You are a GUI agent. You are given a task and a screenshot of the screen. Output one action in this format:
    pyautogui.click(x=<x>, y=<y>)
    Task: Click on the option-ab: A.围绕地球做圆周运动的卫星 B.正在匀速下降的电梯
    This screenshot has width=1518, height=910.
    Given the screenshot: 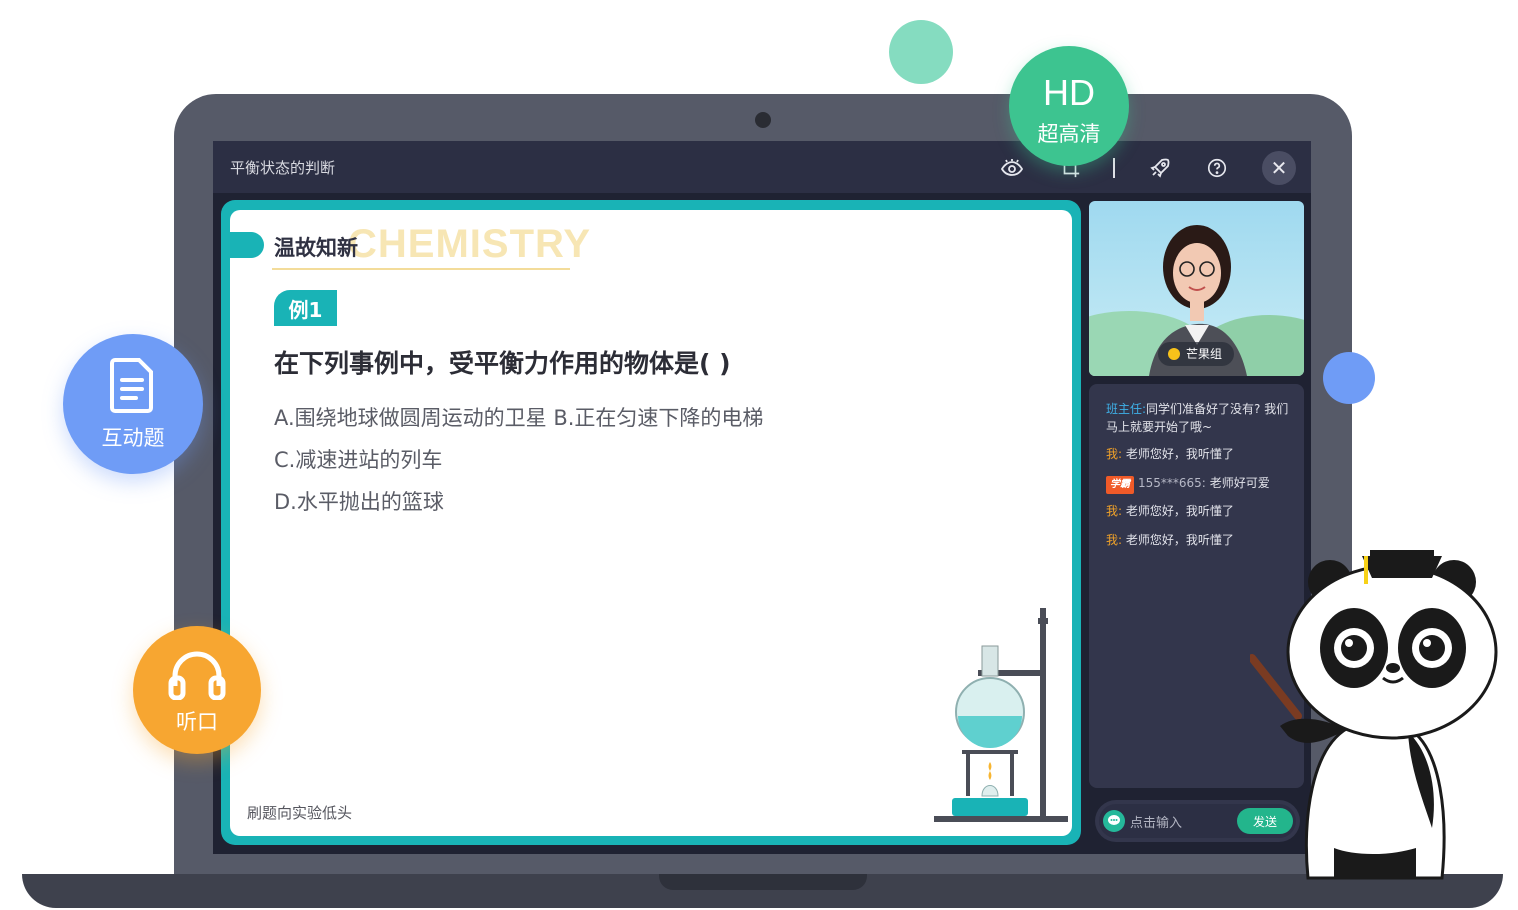 What is the action you would take?
    pyautogui.click(x=519, y=418)
    